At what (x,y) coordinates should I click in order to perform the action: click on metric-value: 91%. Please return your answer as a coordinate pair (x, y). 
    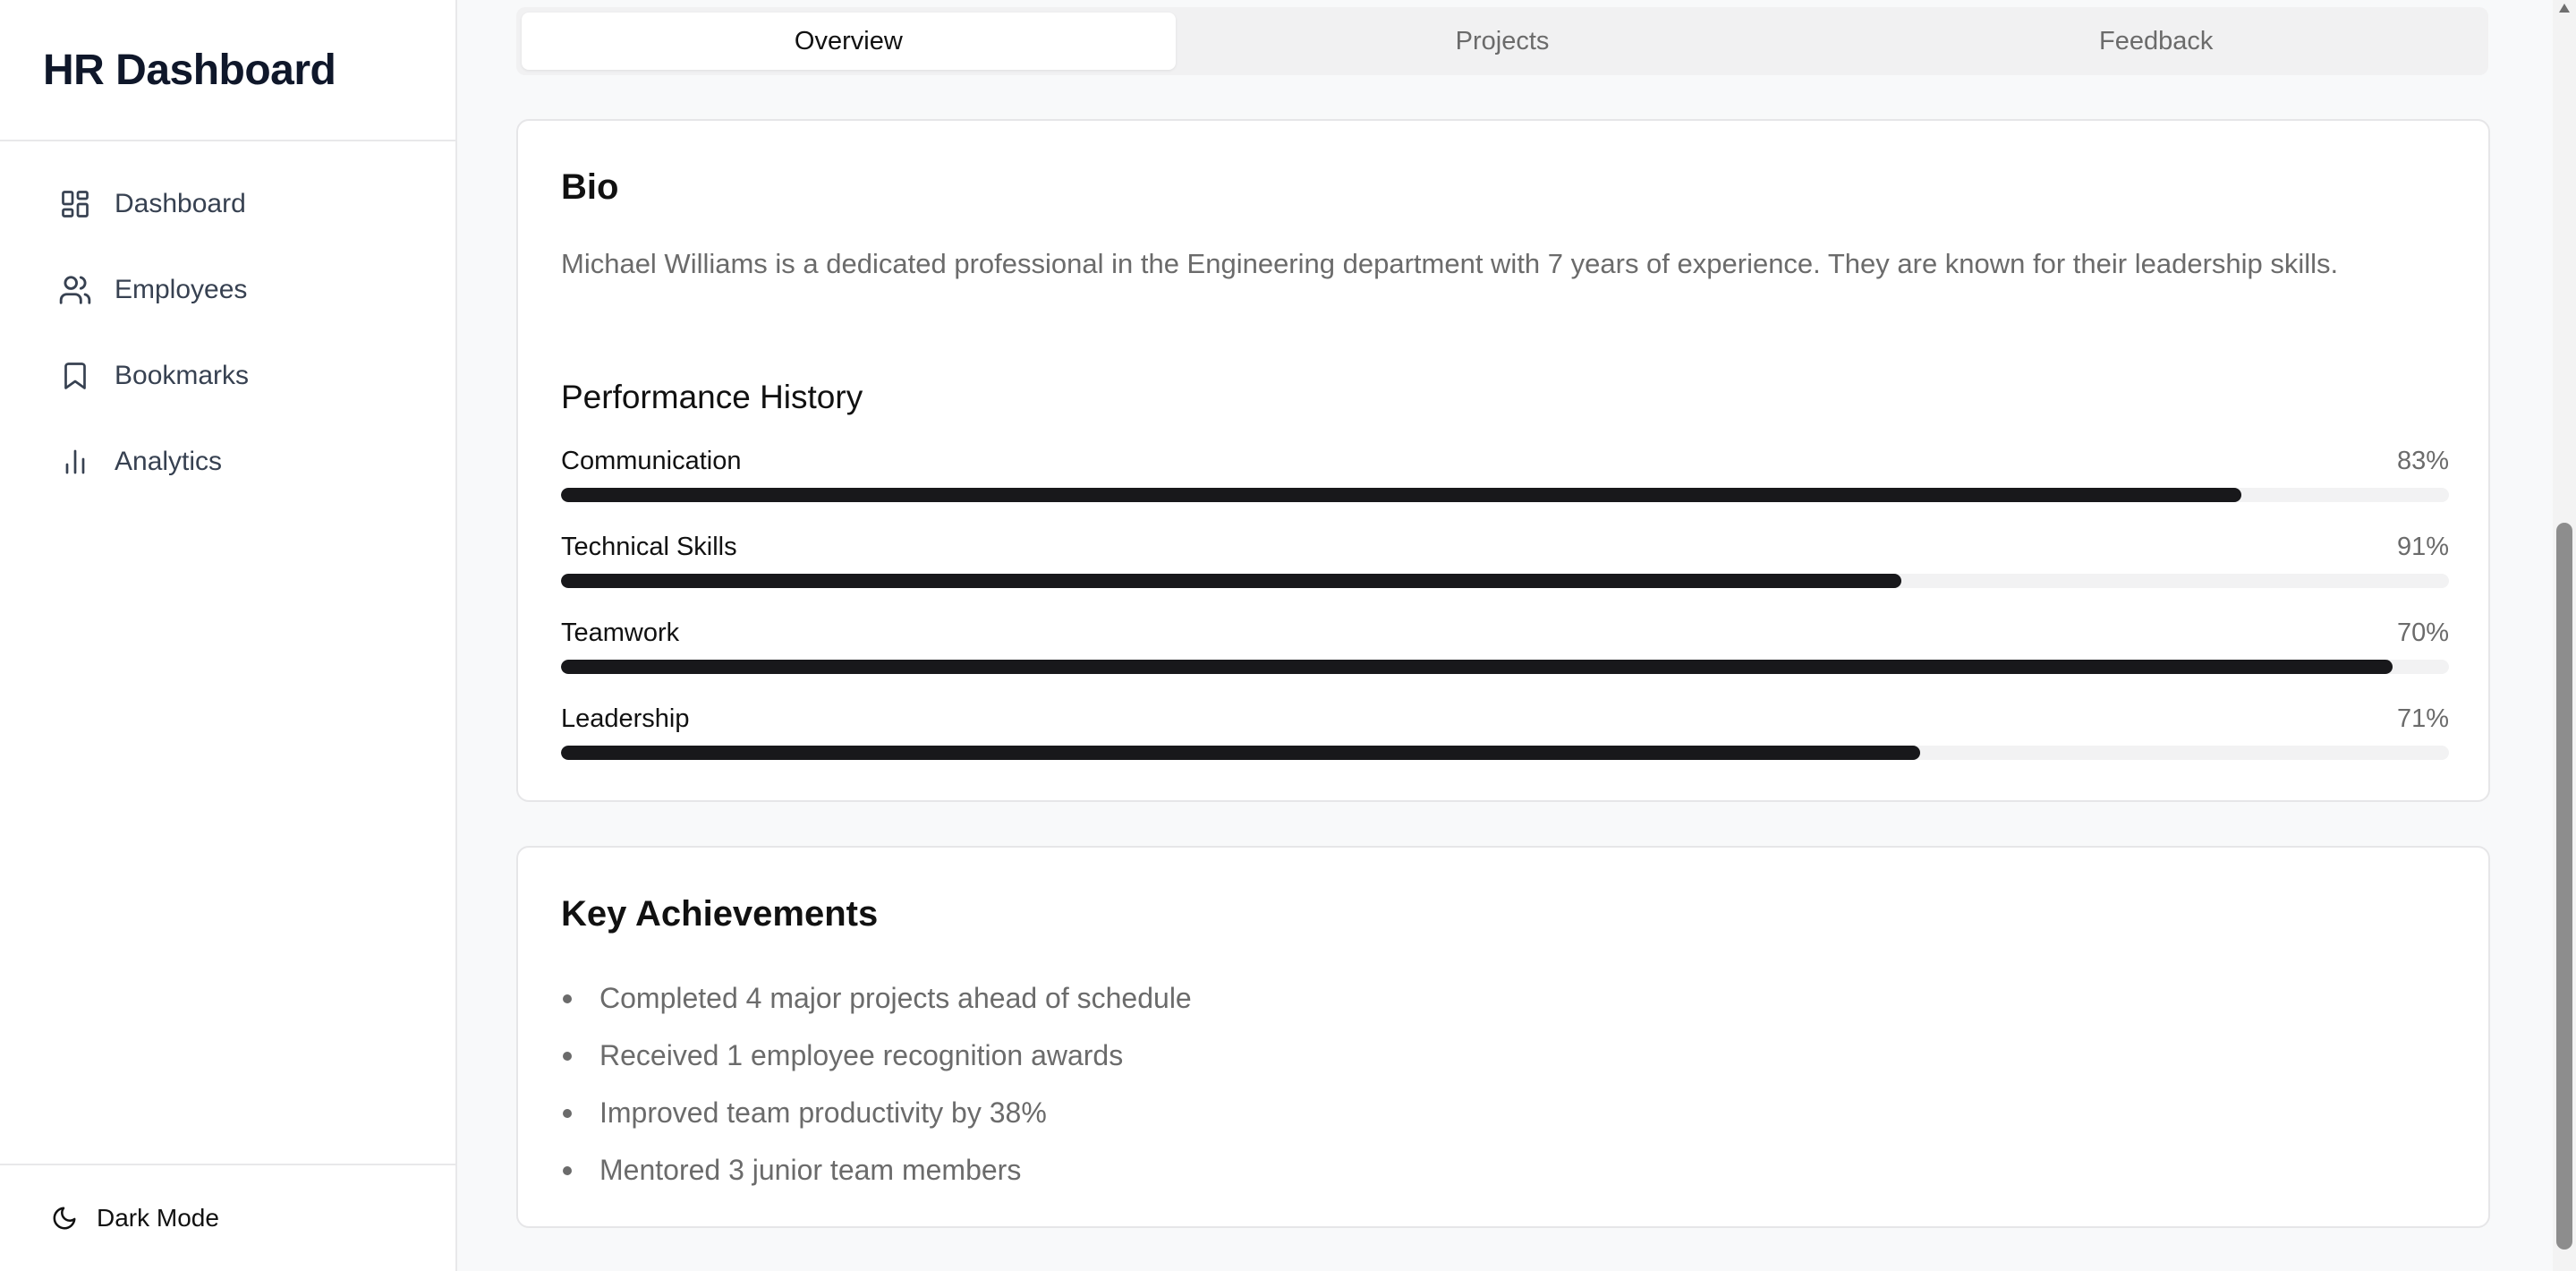
    Looking at the image, I should click on (2422, 547).